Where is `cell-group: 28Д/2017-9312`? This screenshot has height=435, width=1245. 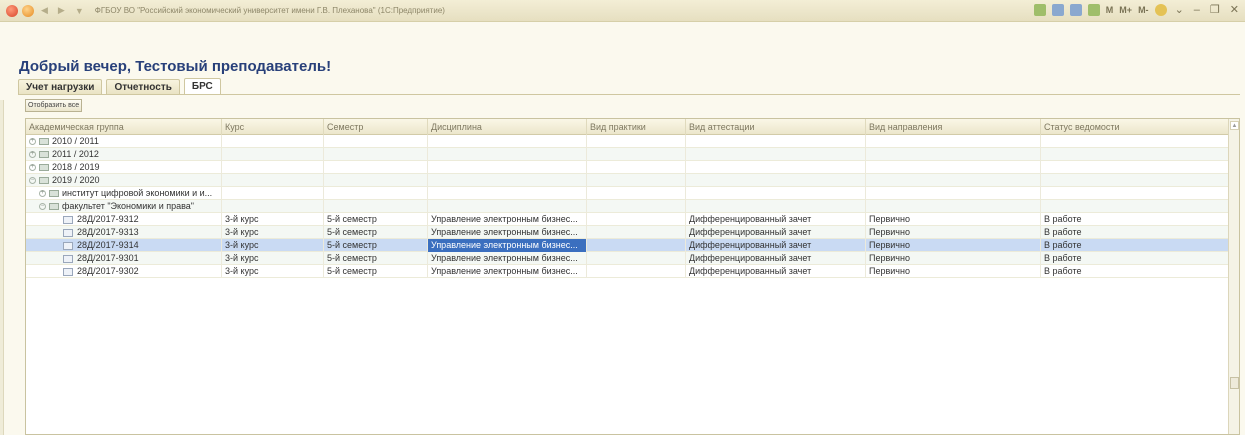
cell-group: 28Д/2017-9312 is located at coordinates (108, 219).